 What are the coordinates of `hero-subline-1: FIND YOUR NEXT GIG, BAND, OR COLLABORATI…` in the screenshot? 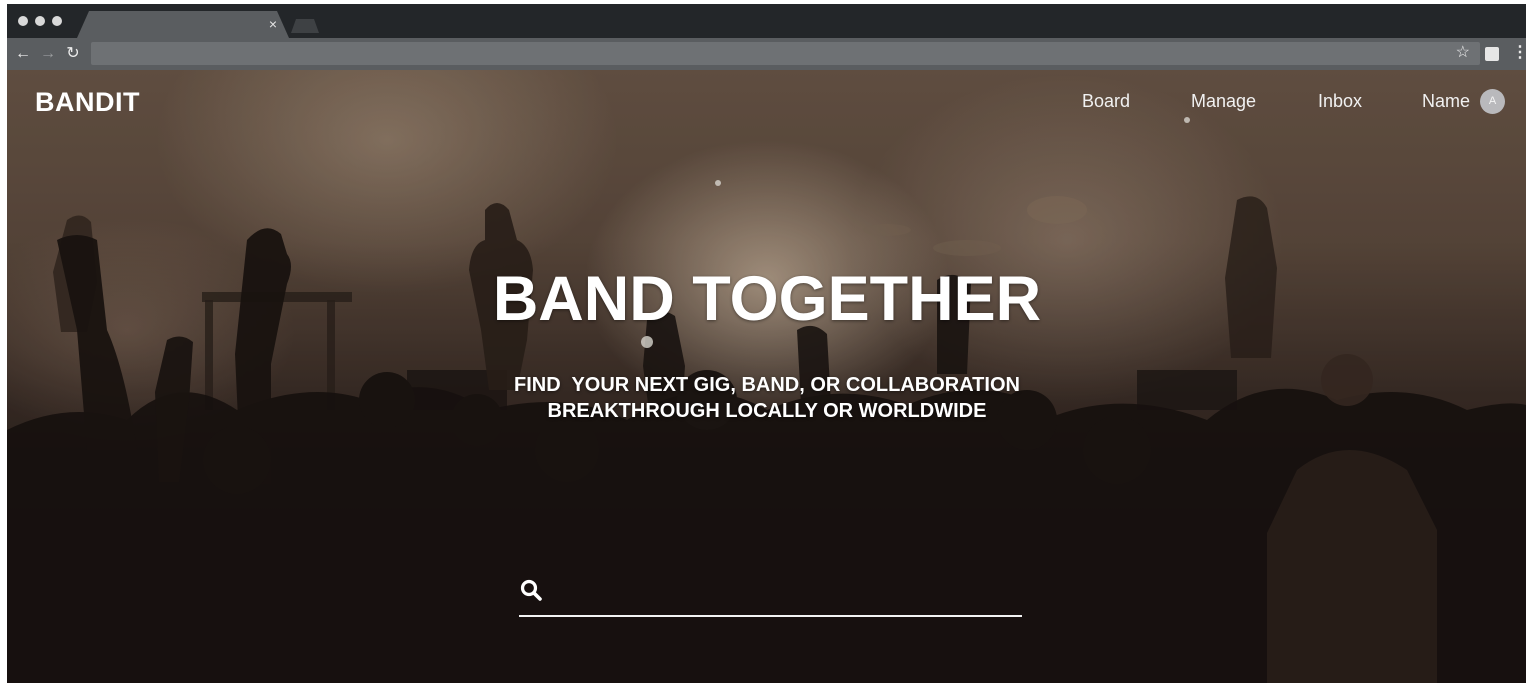 It's located at (767, 385).